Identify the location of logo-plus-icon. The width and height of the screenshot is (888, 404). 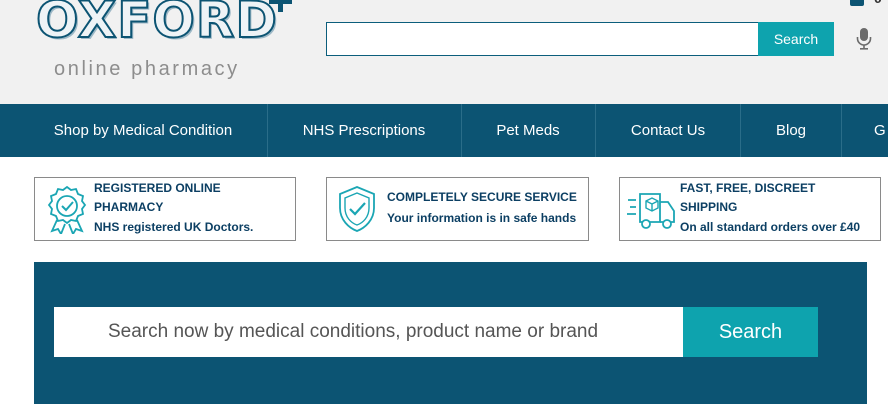
(281, 10).